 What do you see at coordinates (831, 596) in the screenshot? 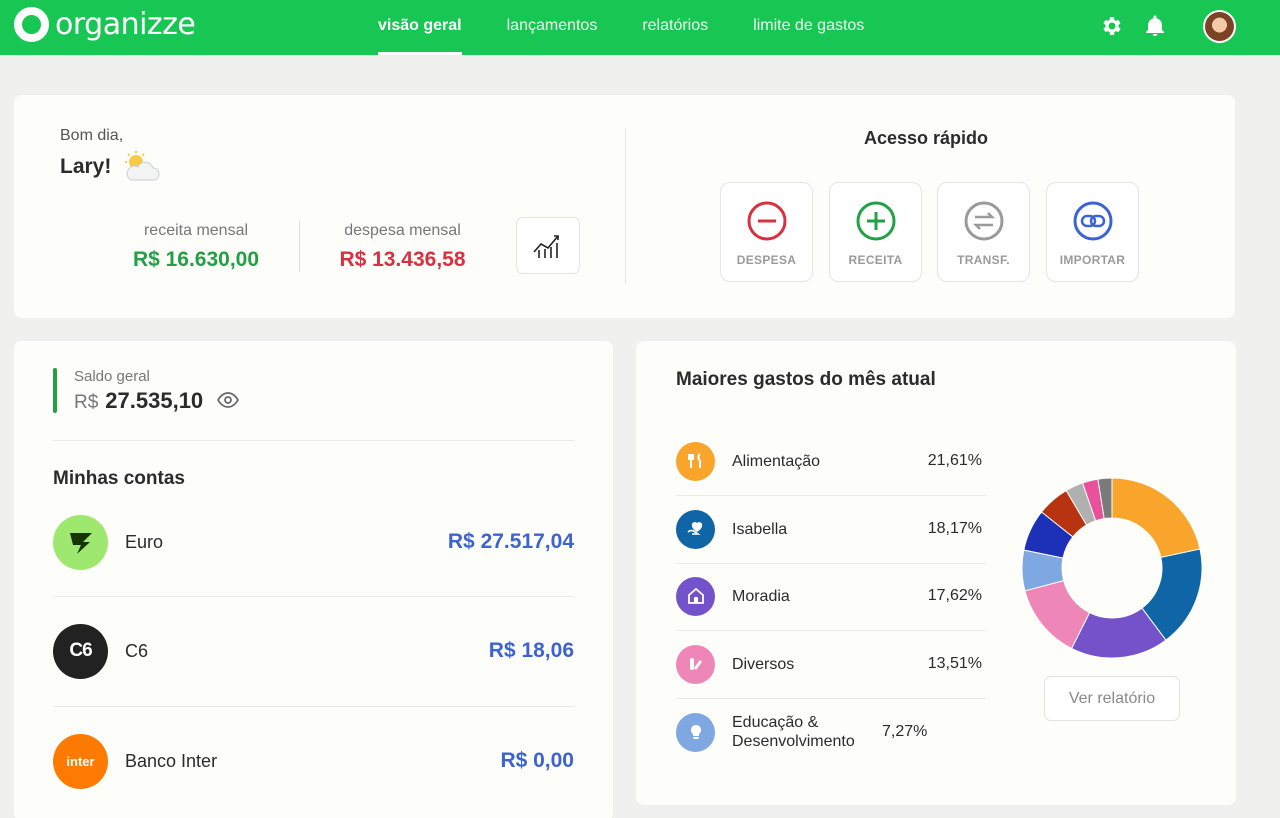
I see `category-item-moradia: Moradia 17,62%` at bounding box center [831, 596].